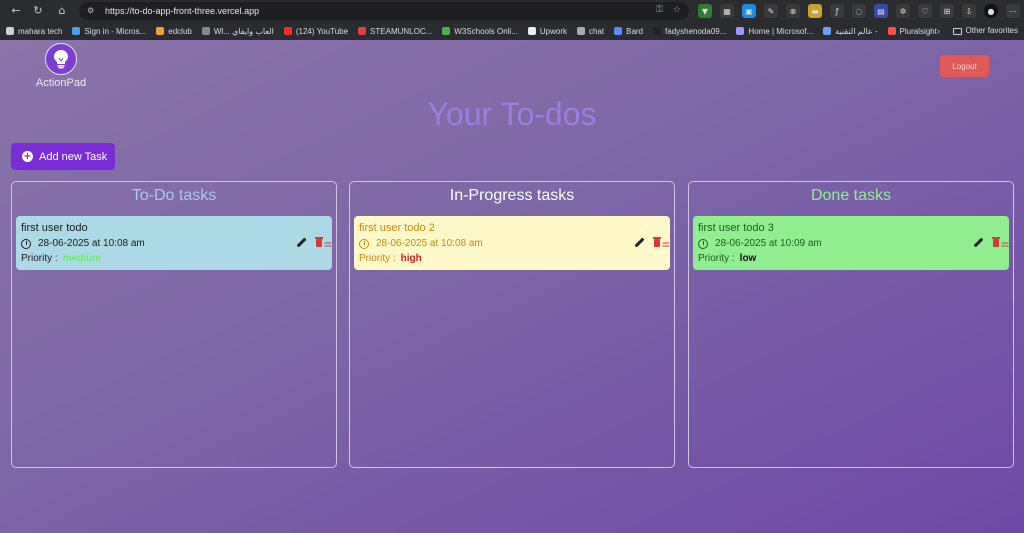  What do you see at coordinates (748, 258) in the screenshot?
I see `priority-value: low` at bounding box center [748, 258].